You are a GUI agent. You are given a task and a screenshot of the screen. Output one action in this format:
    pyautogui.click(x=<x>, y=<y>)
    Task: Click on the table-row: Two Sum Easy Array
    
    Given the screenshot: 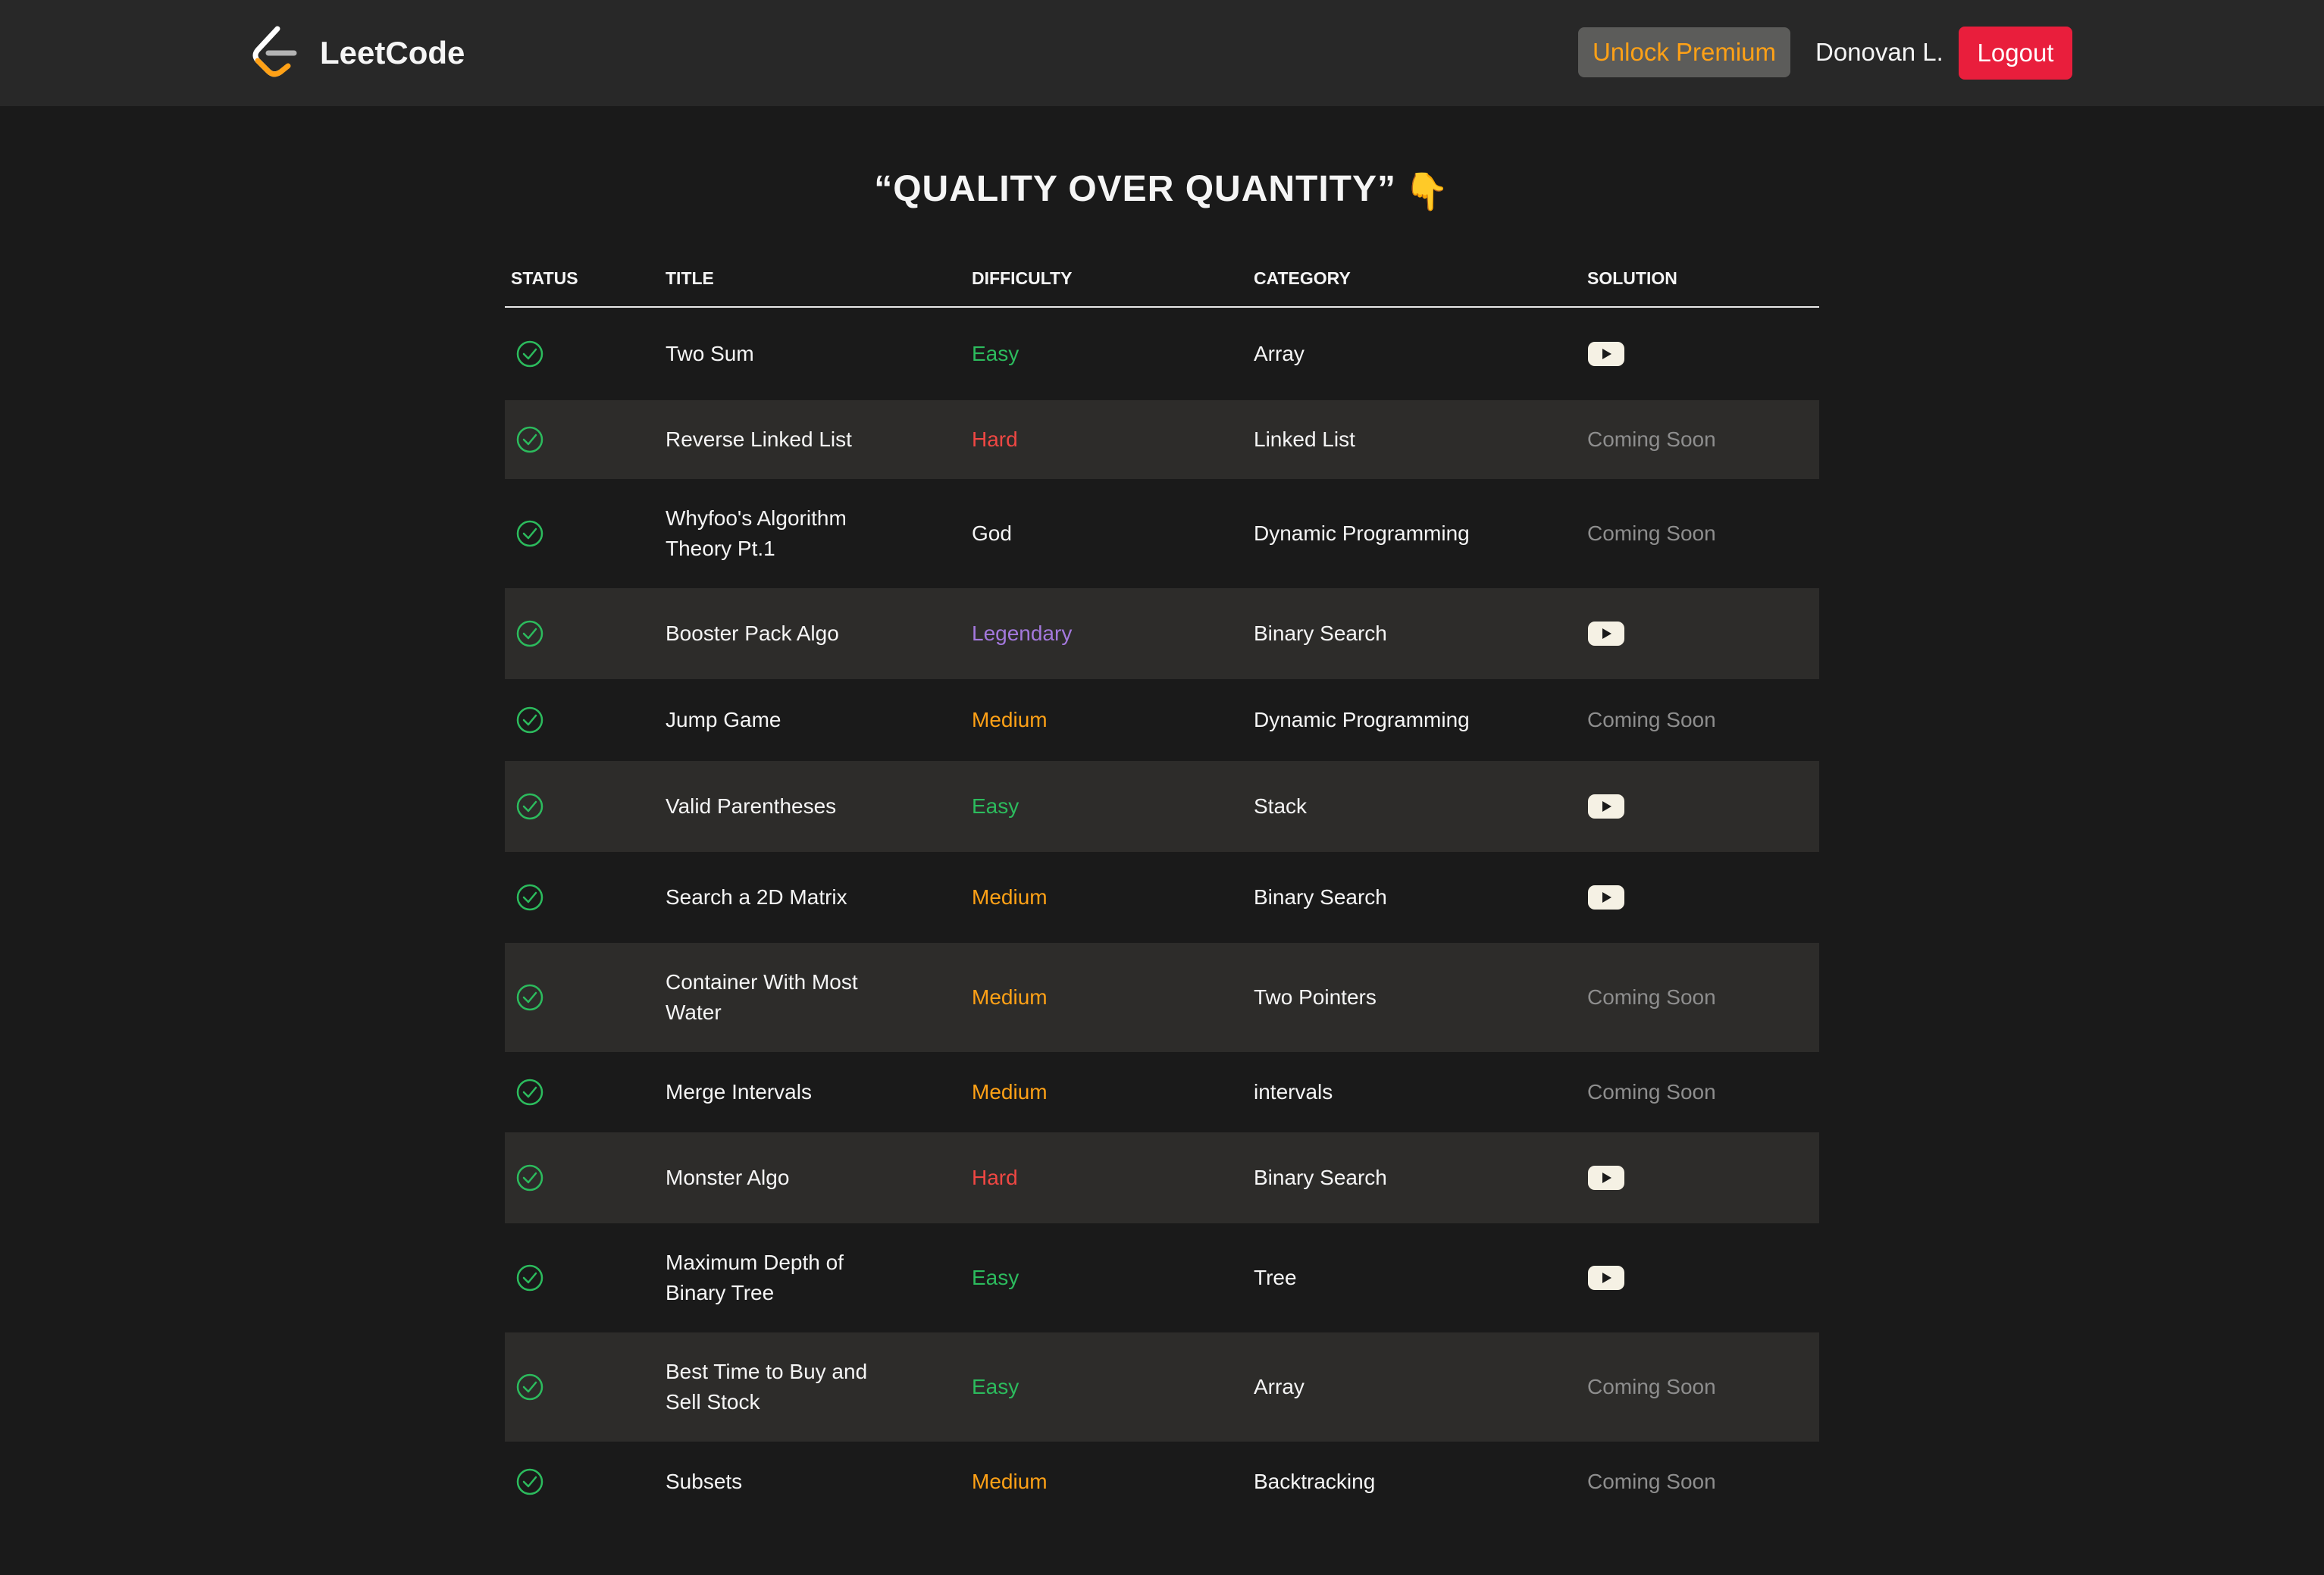 What is the action you would take?
    pyautogui.click(x=1162, y=354)
    